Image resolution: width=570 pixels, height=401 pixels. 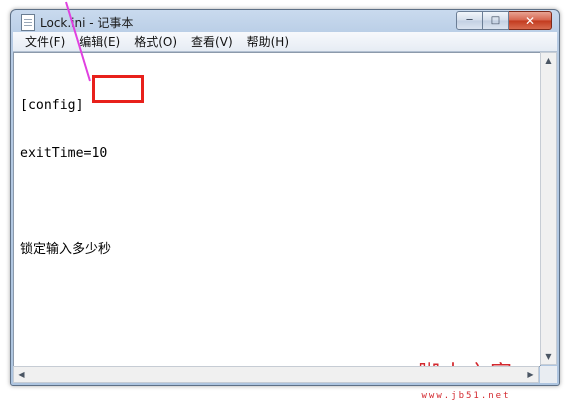 What do you see at coordinates (530, 20) in the screenshot?
I see `close-button: ✕` at bounding box center [530, 20].